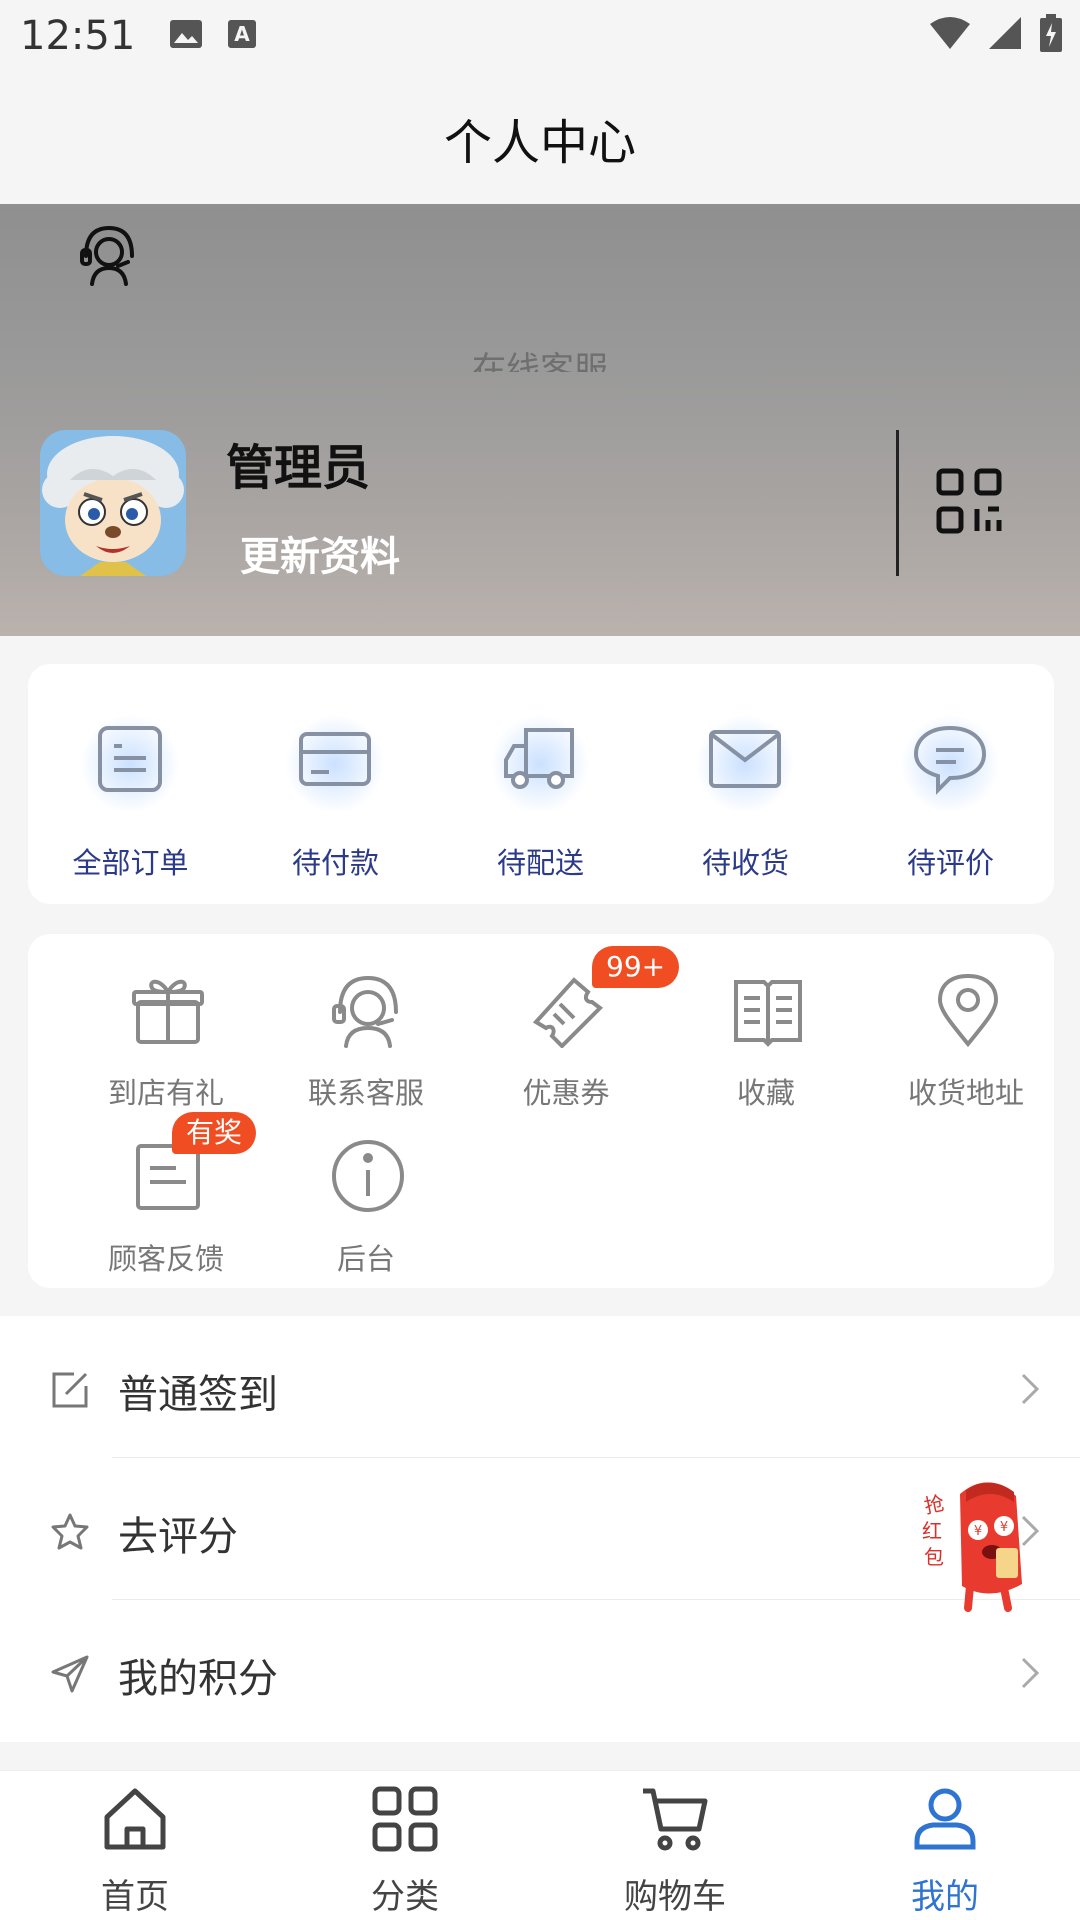 The image size is (1080, 1920). I want to click on headset-icon, so click(368, 1010).